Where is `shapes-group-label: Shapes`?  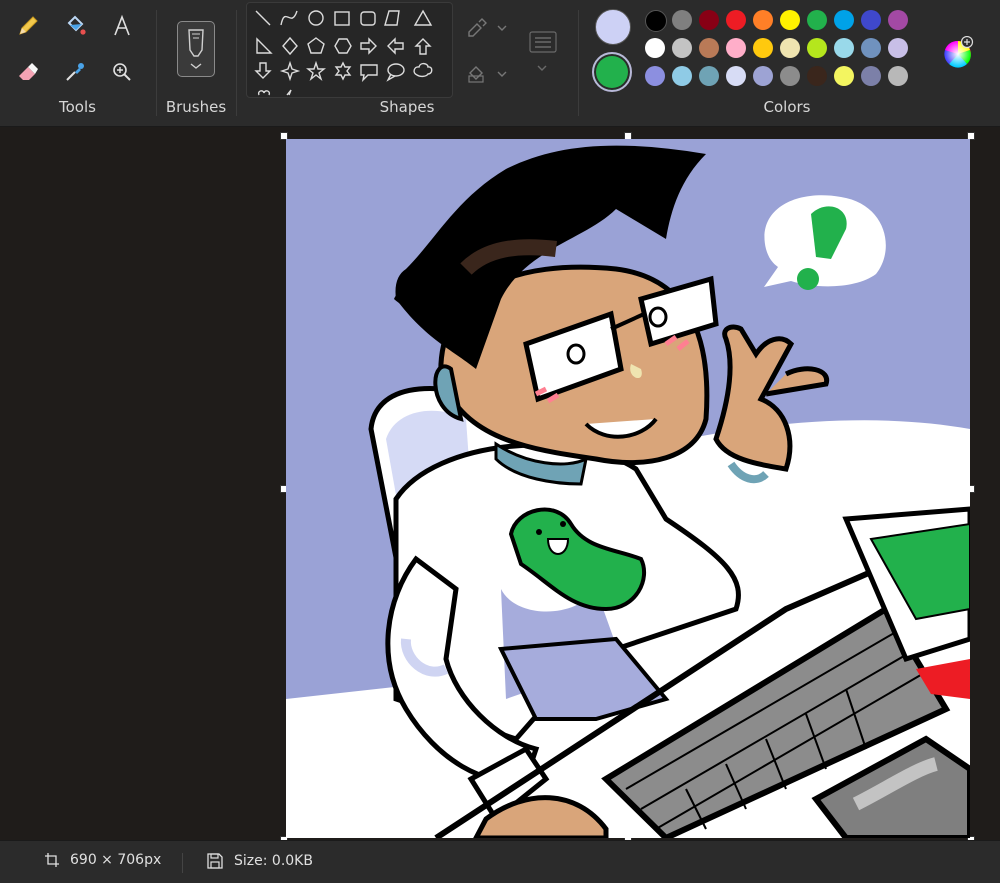 shapes-group-label: Shapes is located at coordinates (407, 107).